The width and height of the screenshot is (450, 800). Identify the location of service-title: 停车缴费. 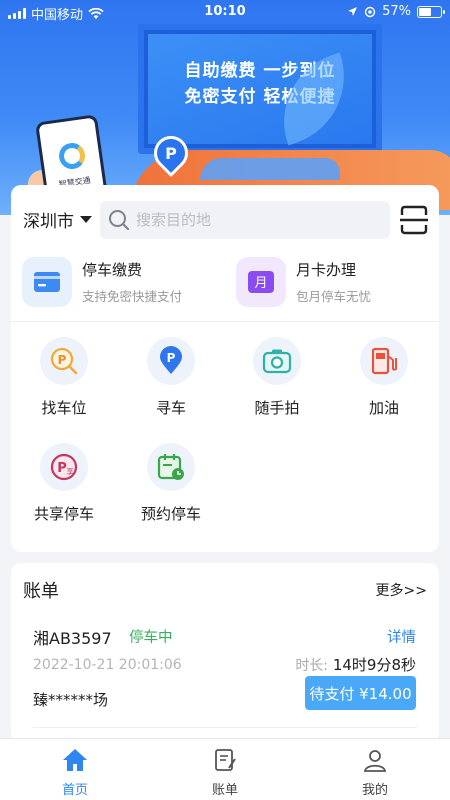
(112, 270).